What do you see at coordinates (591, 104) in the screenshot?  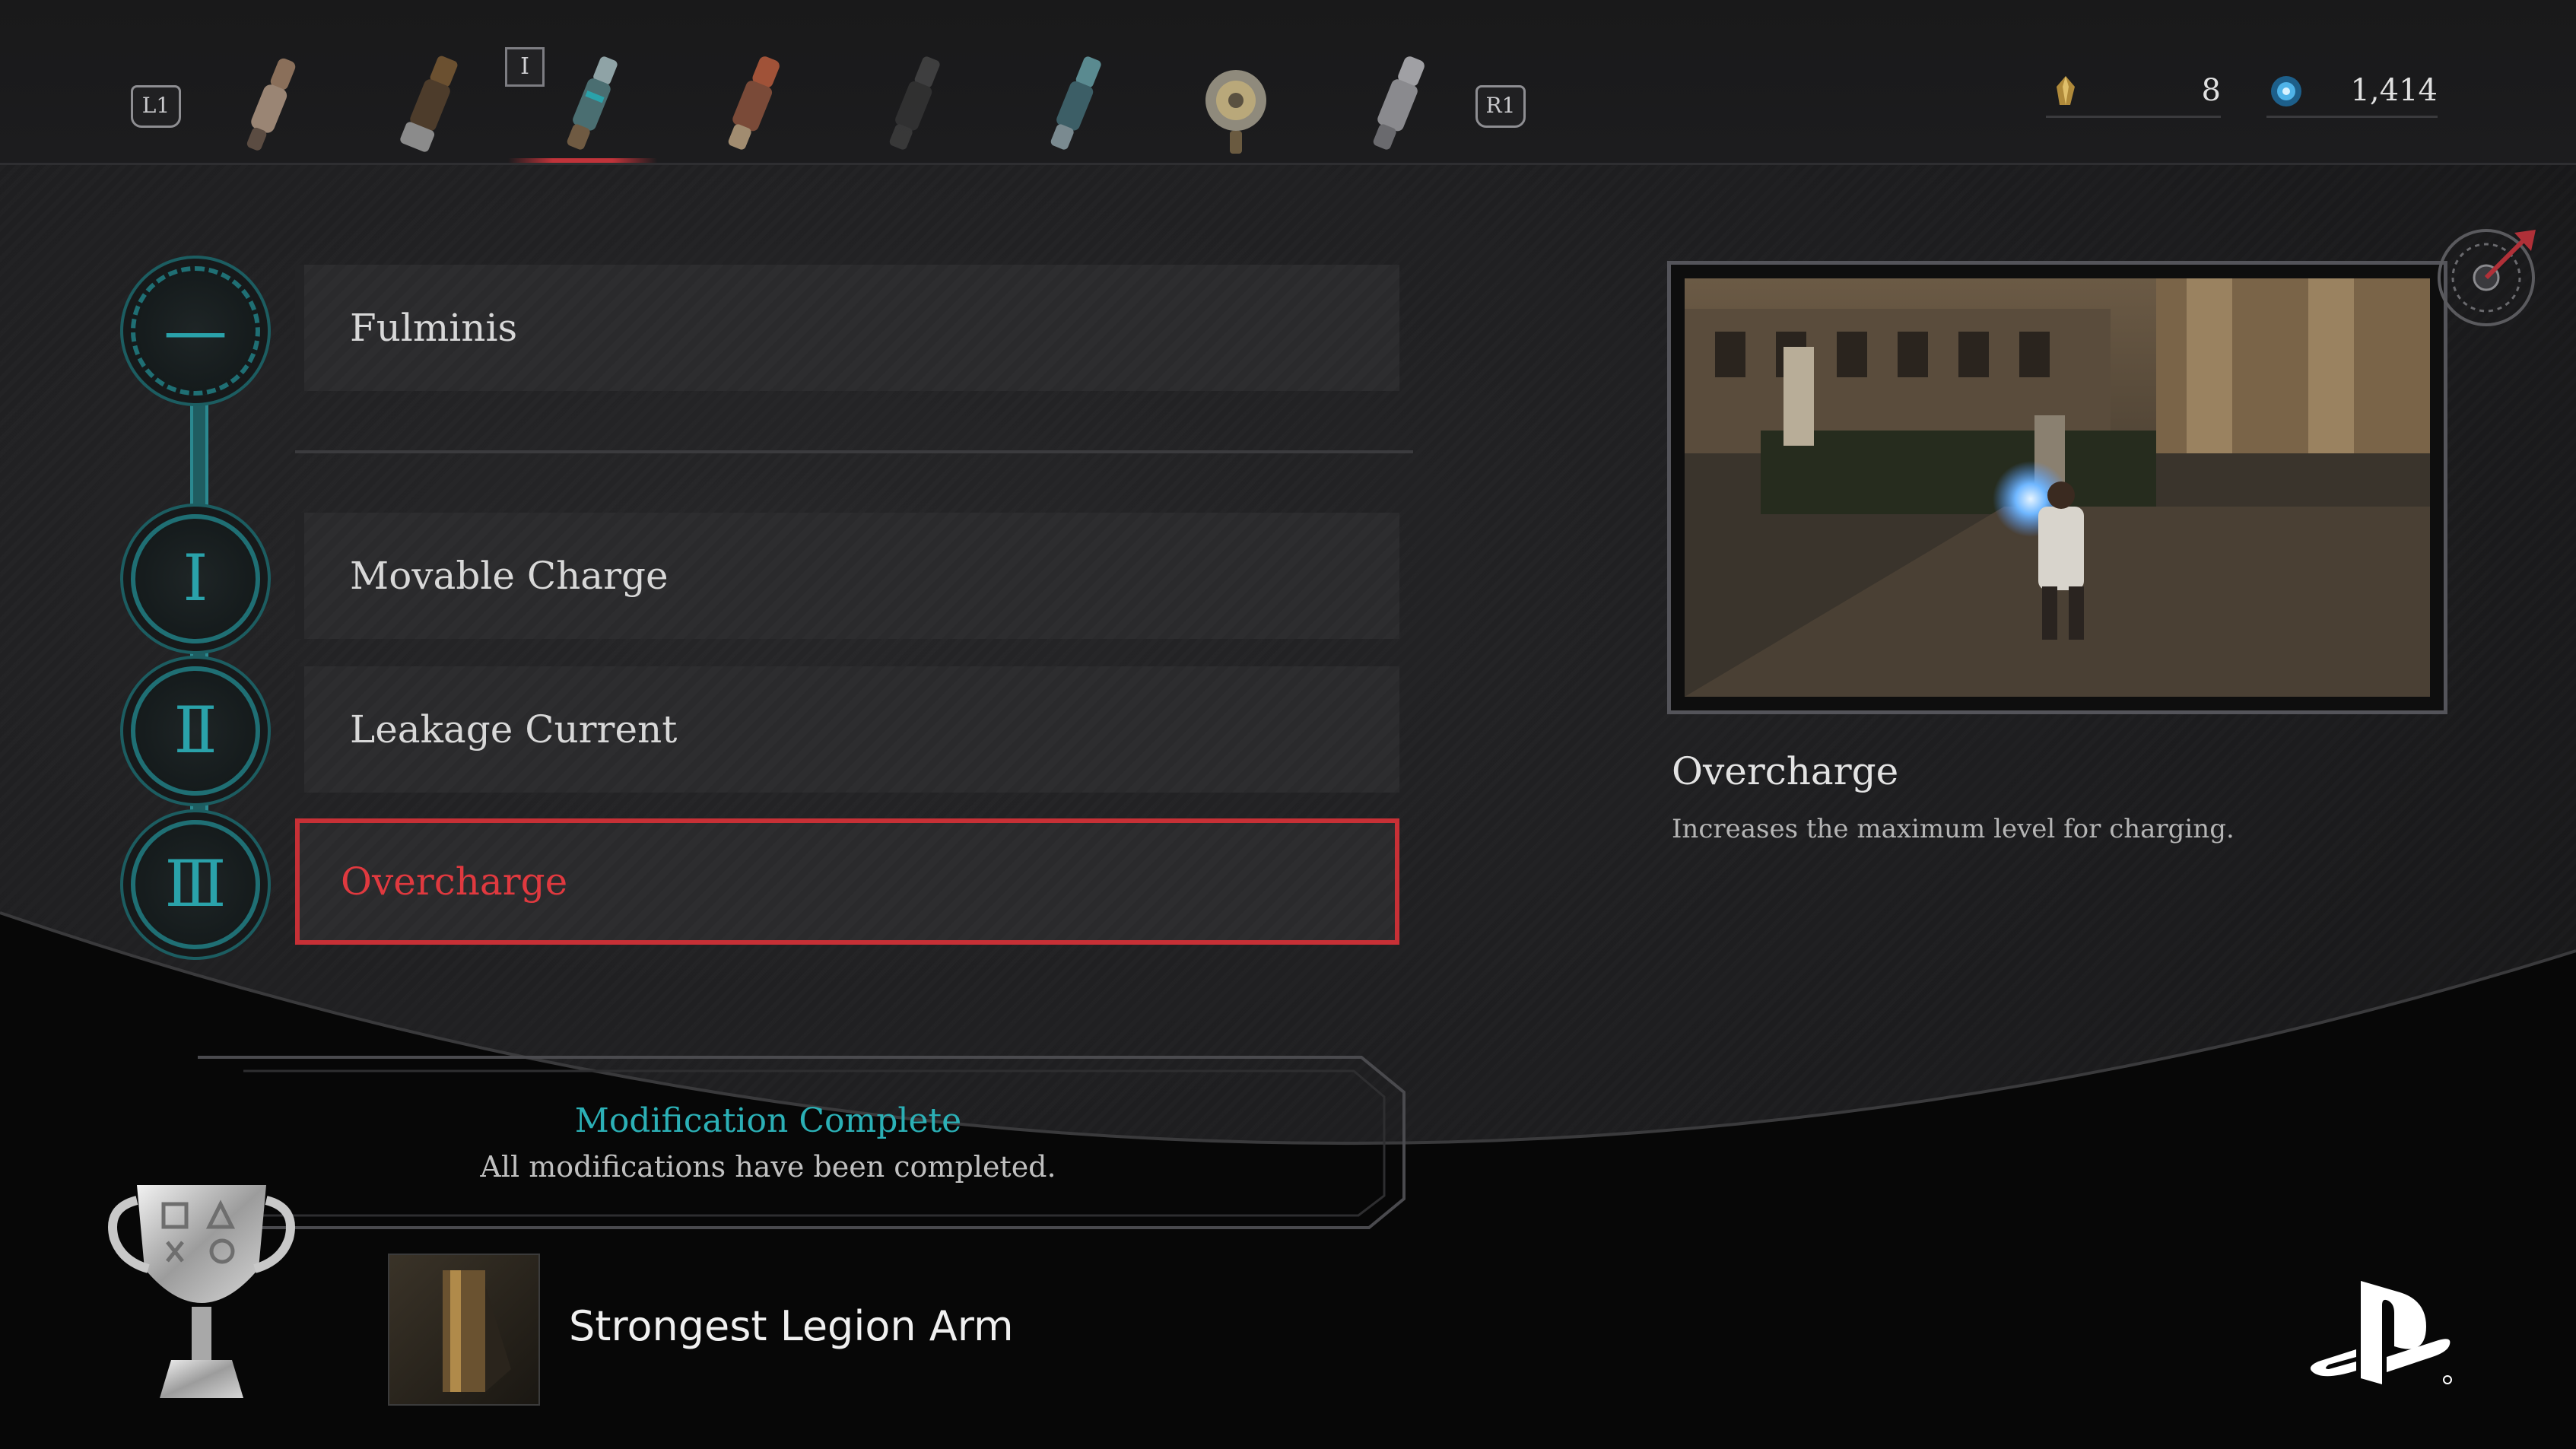 I see `legion-arm-3-icon` at bounding box center [591, 104].